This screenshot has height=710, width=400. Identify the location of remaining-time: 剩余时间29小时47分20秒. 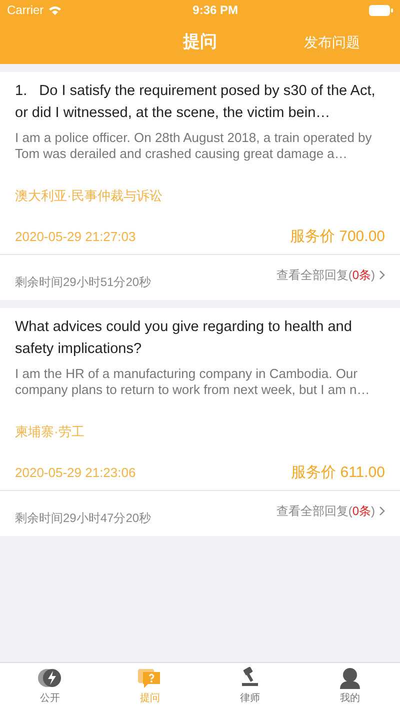
(83, 518).